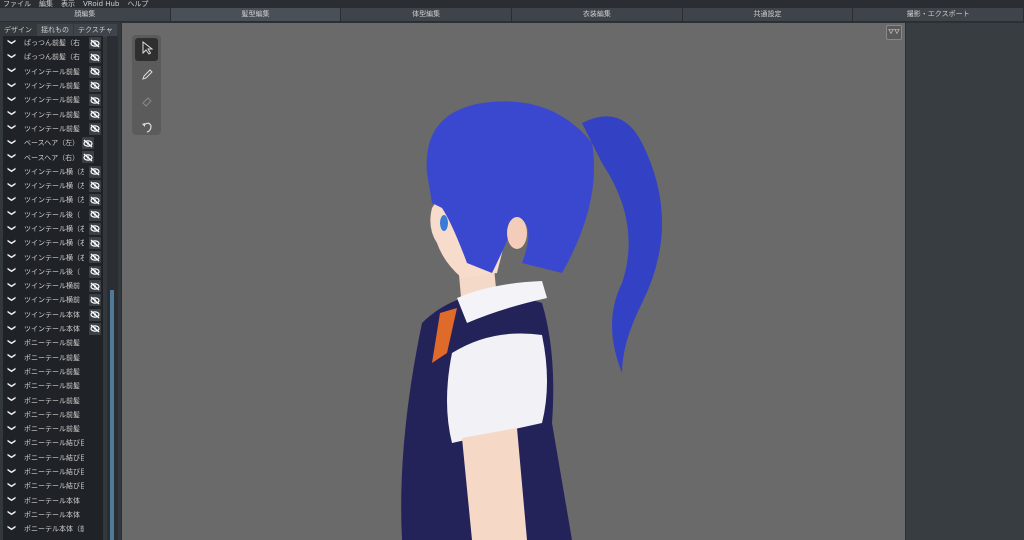  I want to click on list-item: ❯ ツインテール後（, so click(53, 215).